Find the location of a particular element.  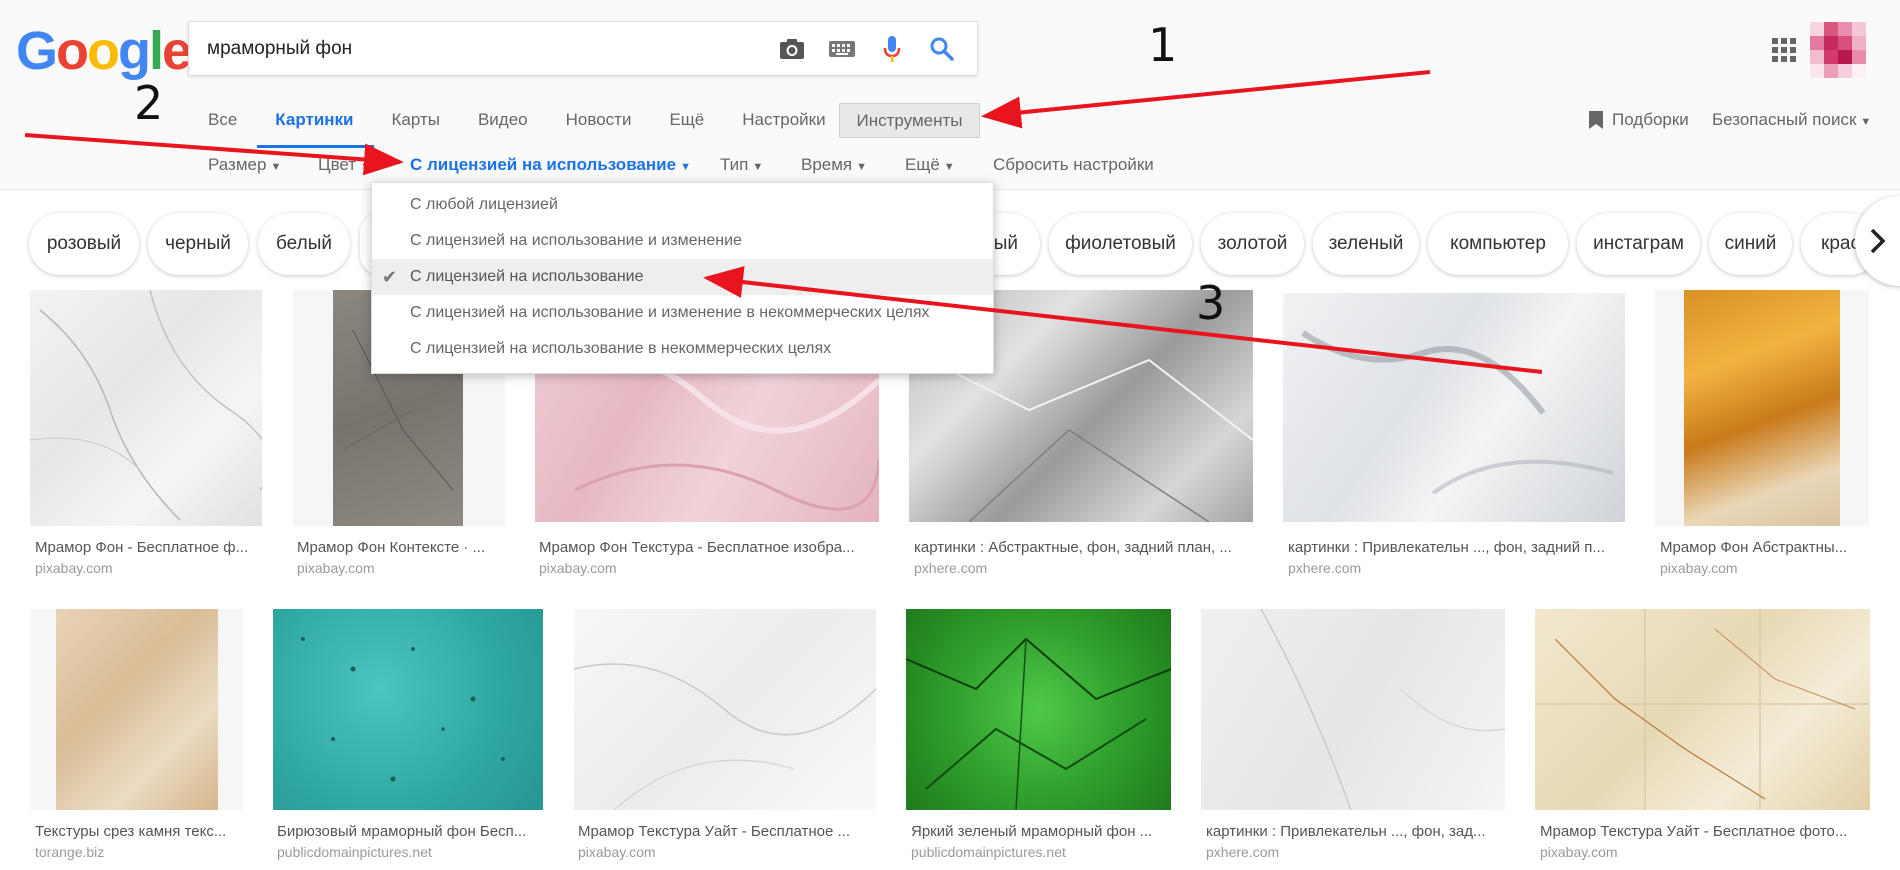

chip: розовый is located at coordinates (84, 244).